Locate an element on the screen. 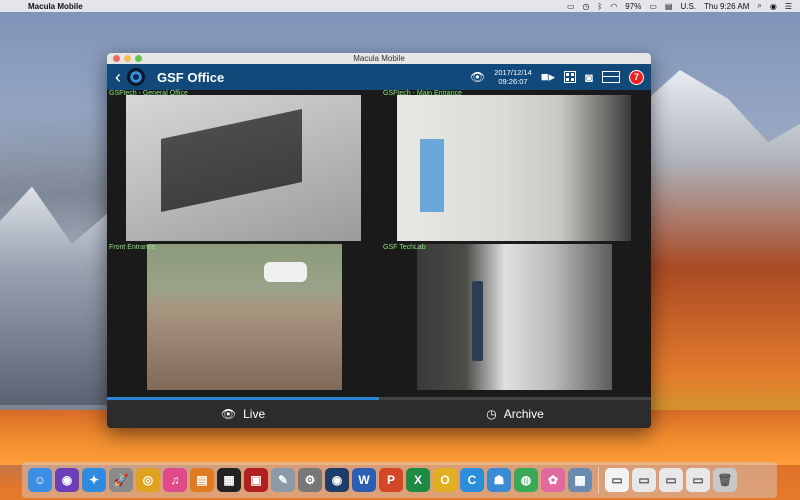 Image resolution: width=800 pixels, height=500 pixels. alerts-badge: 7 is located at coordinates (636, 77).